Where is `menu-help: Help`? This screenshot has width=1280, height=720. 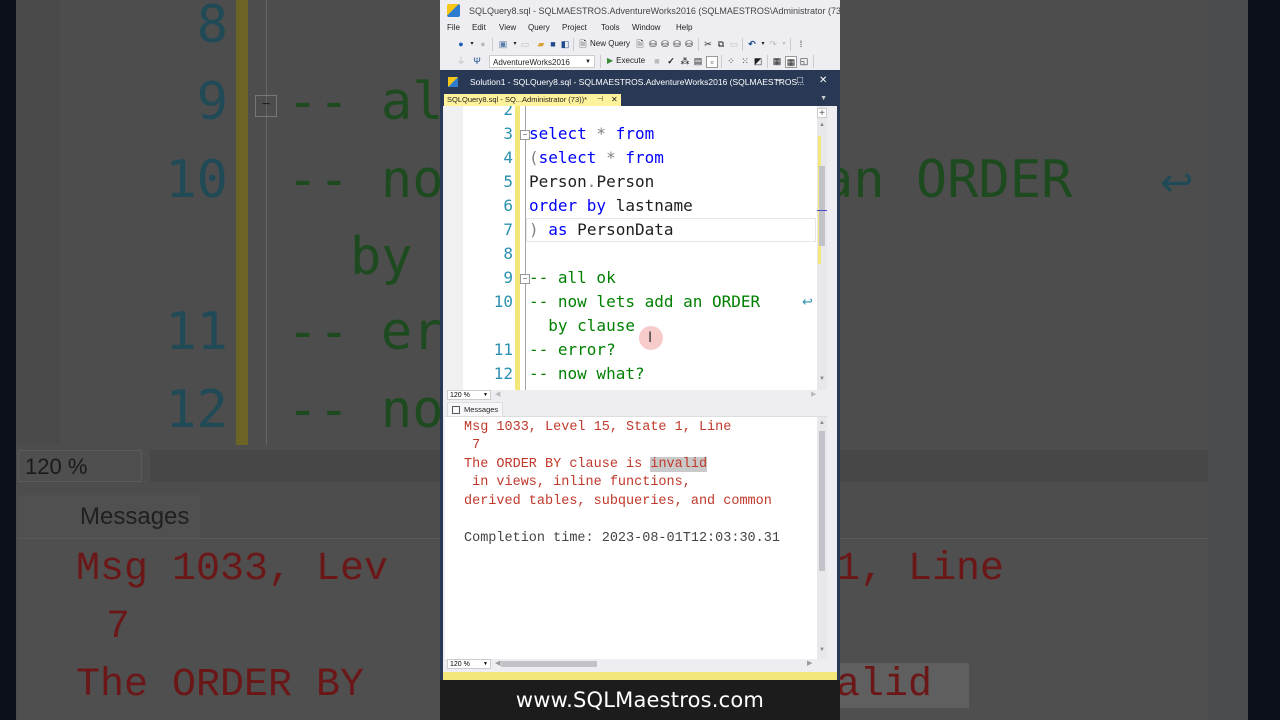
menu-help: Help is located at coordinates (684, 27).